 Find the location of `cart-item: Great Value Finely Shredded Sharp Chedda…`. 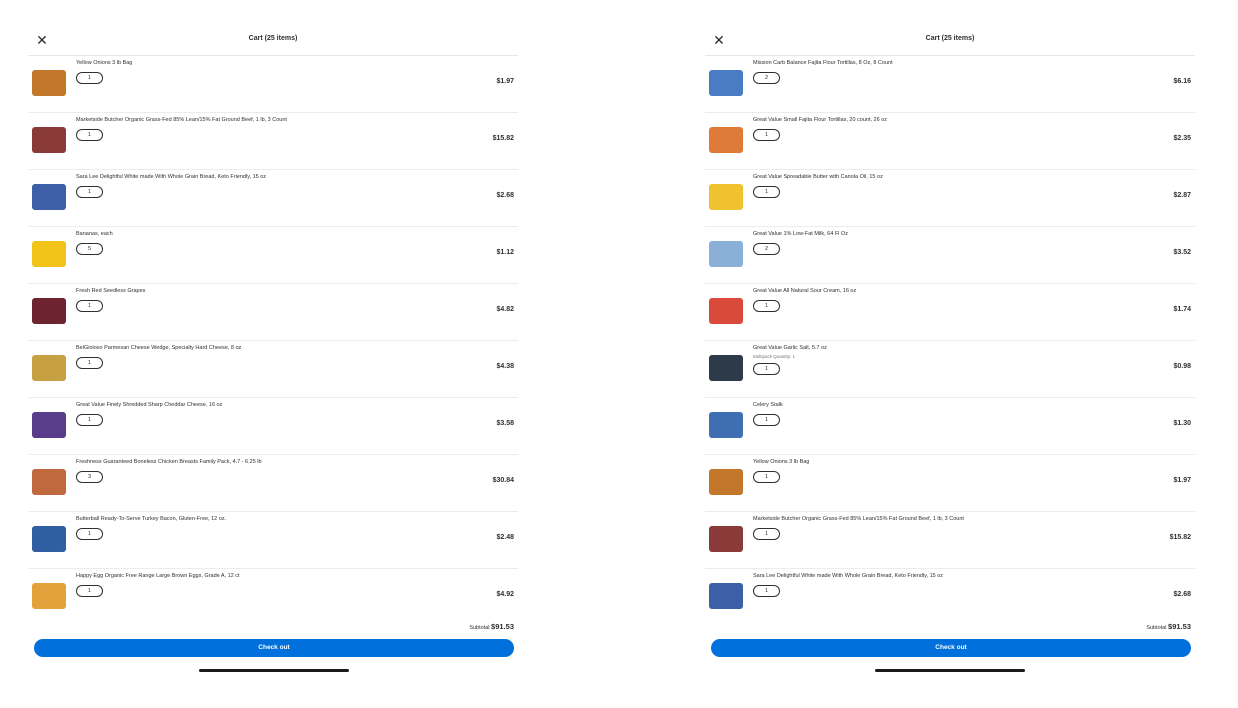

cart-item: Great Value Finely Shredded Sharp Chedda… is located at coordinates (273, 426).